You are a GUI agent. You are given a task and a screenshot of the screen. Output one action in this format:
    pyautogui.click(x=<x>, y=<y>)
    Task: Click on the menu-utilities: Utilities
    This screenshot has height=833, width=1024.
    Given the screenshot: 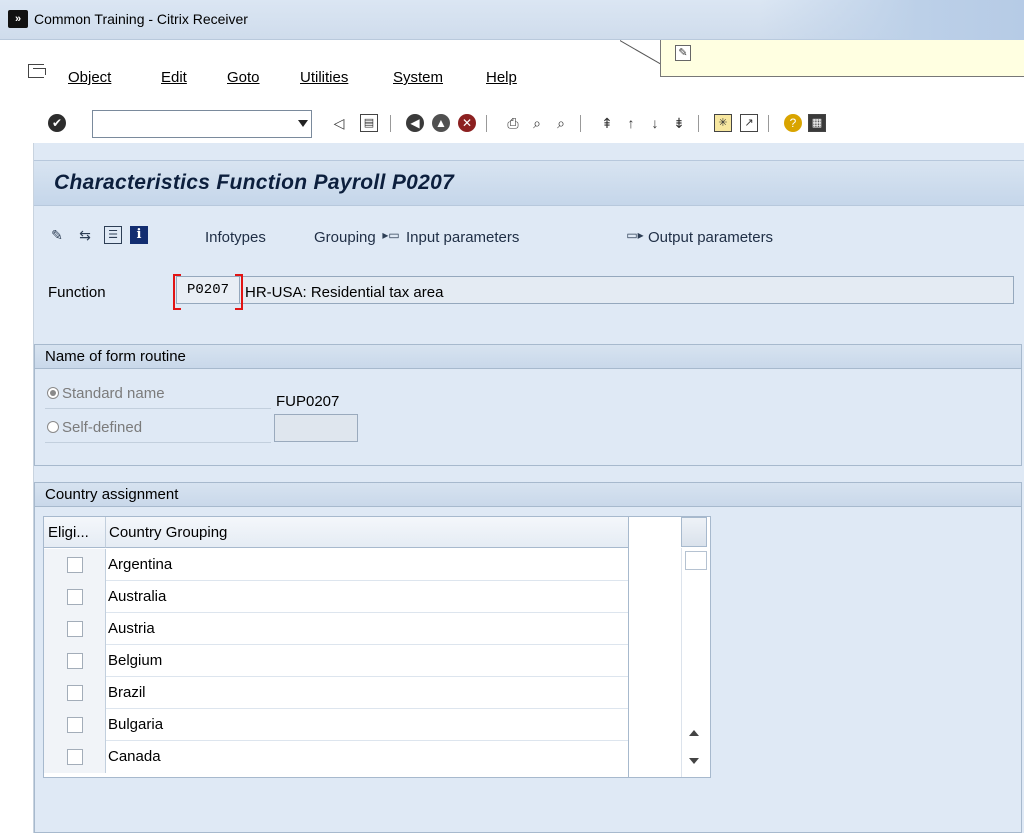 What is the action you would take?
    pyautogui.click(x=324, y=77)
    